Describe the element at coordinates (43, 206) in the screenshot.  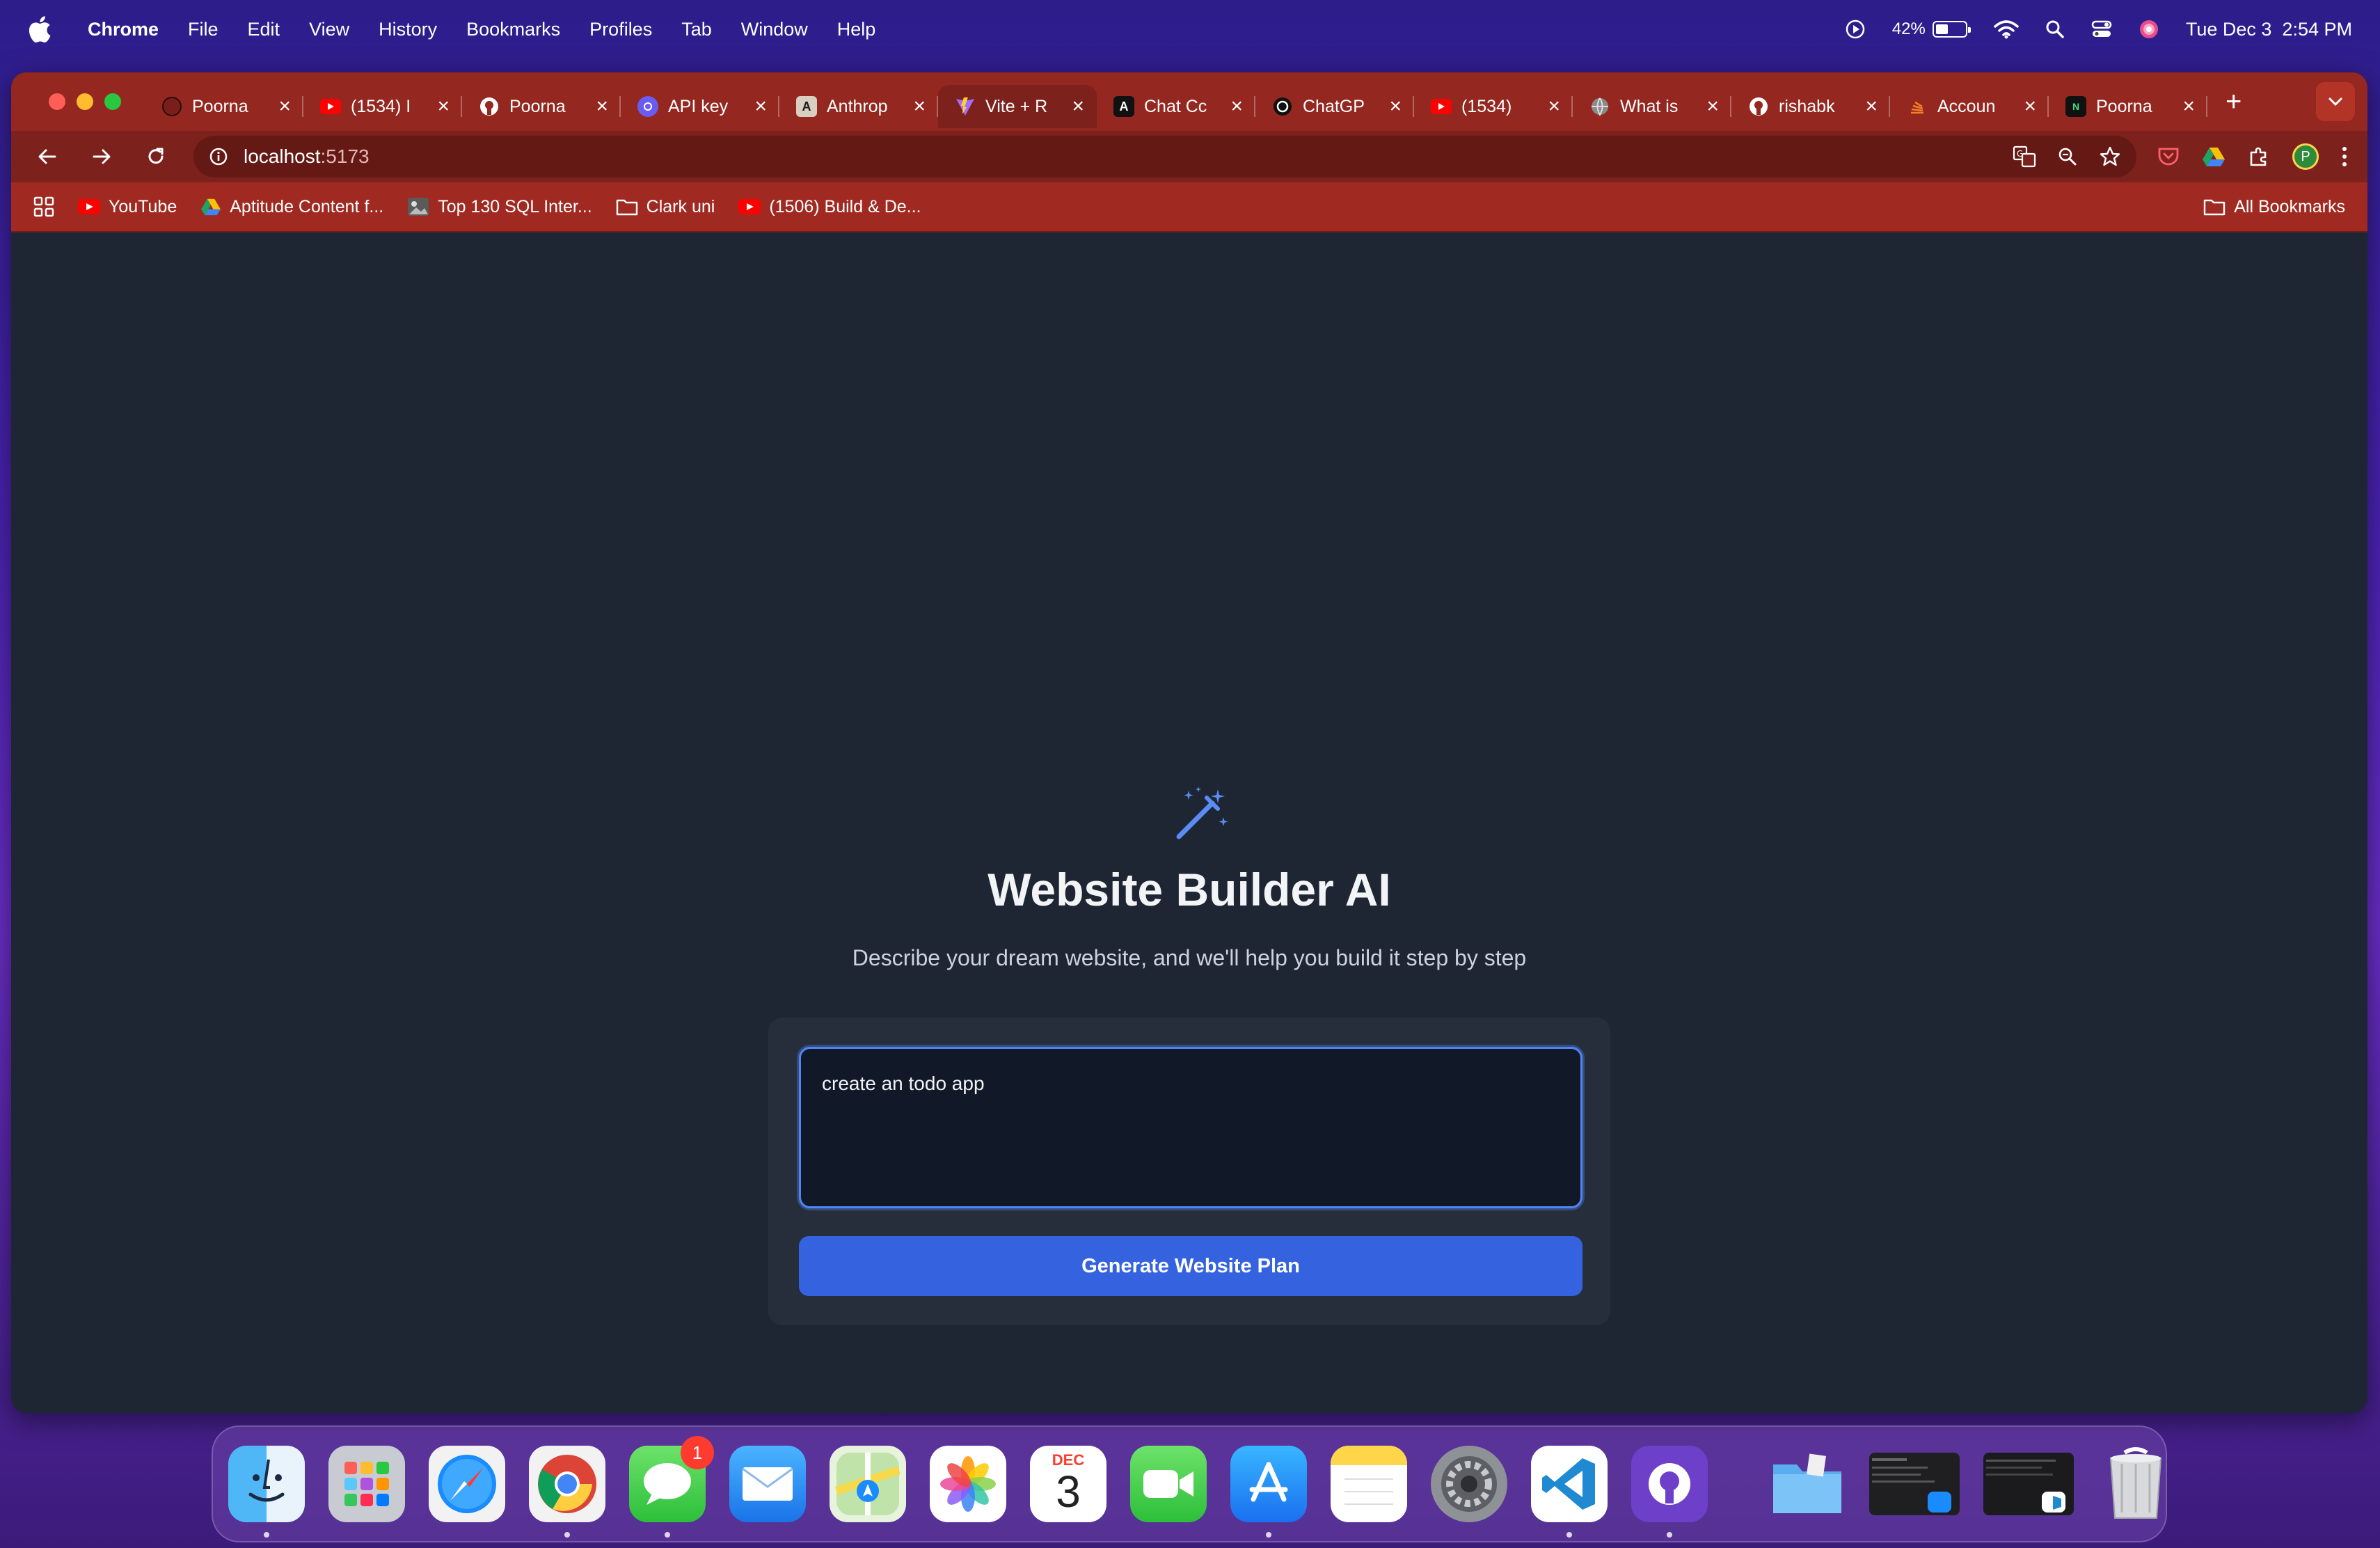
I see `apps-grid-icon` at that location.